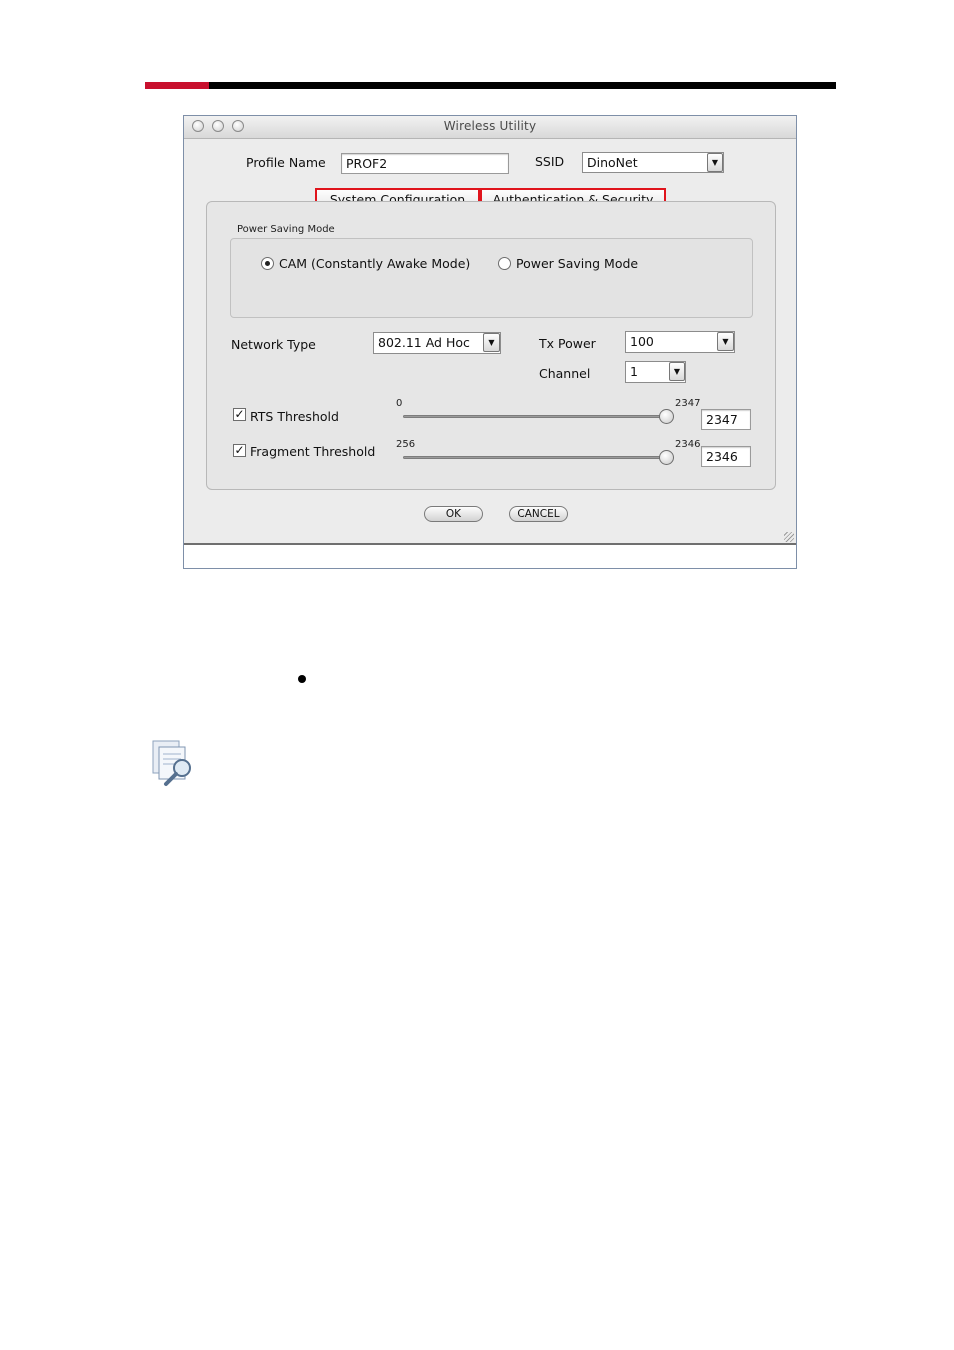  Describe the element at coordinates (522, 85) in the screenshot. I see `header-rule-black` at that location.